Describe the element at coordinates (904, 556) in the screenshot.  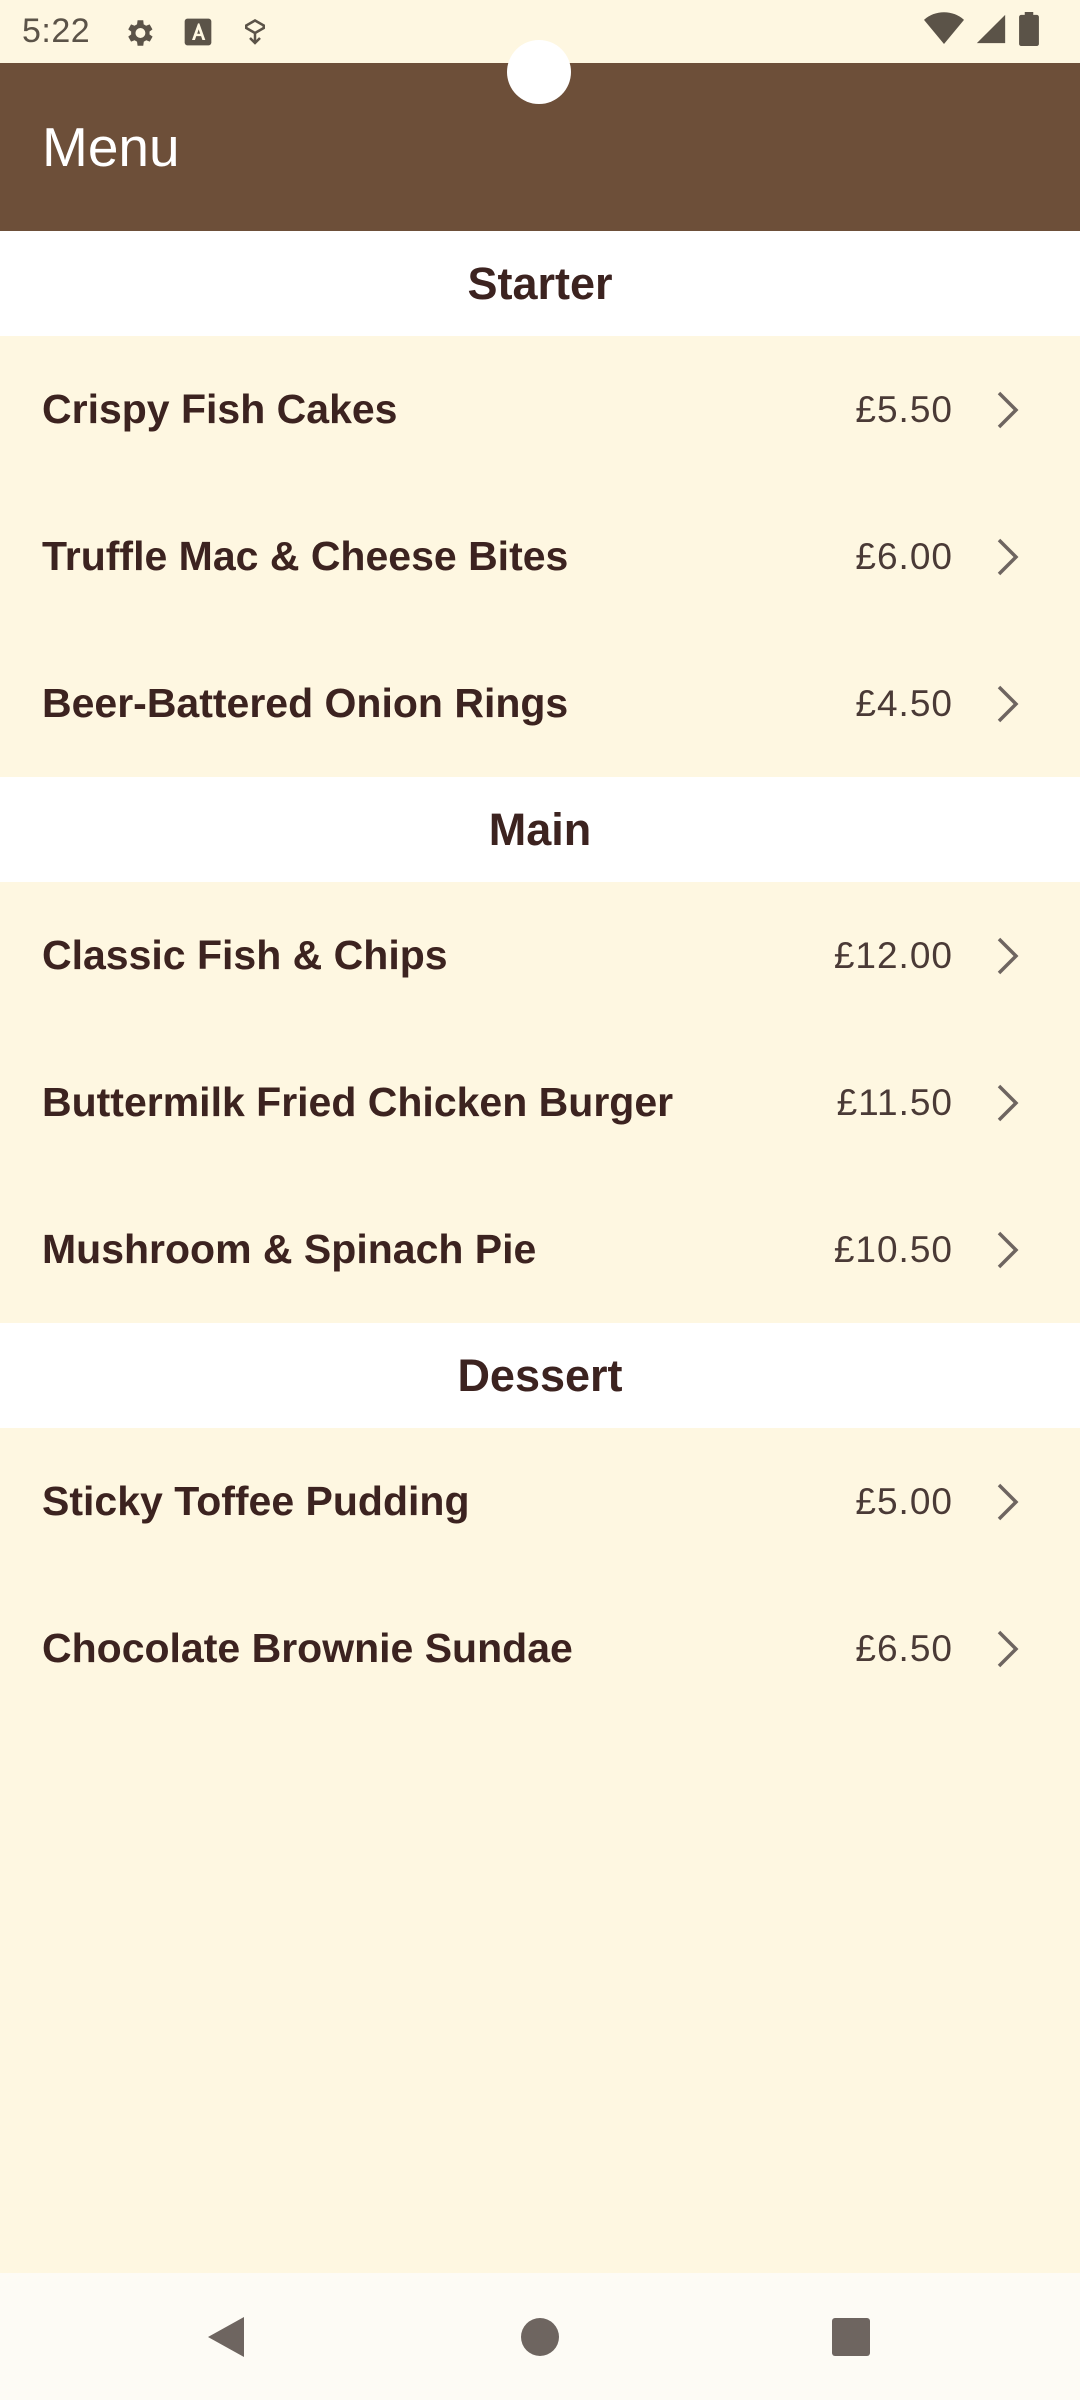
I see `menu-item-price: £6.00` at that location.